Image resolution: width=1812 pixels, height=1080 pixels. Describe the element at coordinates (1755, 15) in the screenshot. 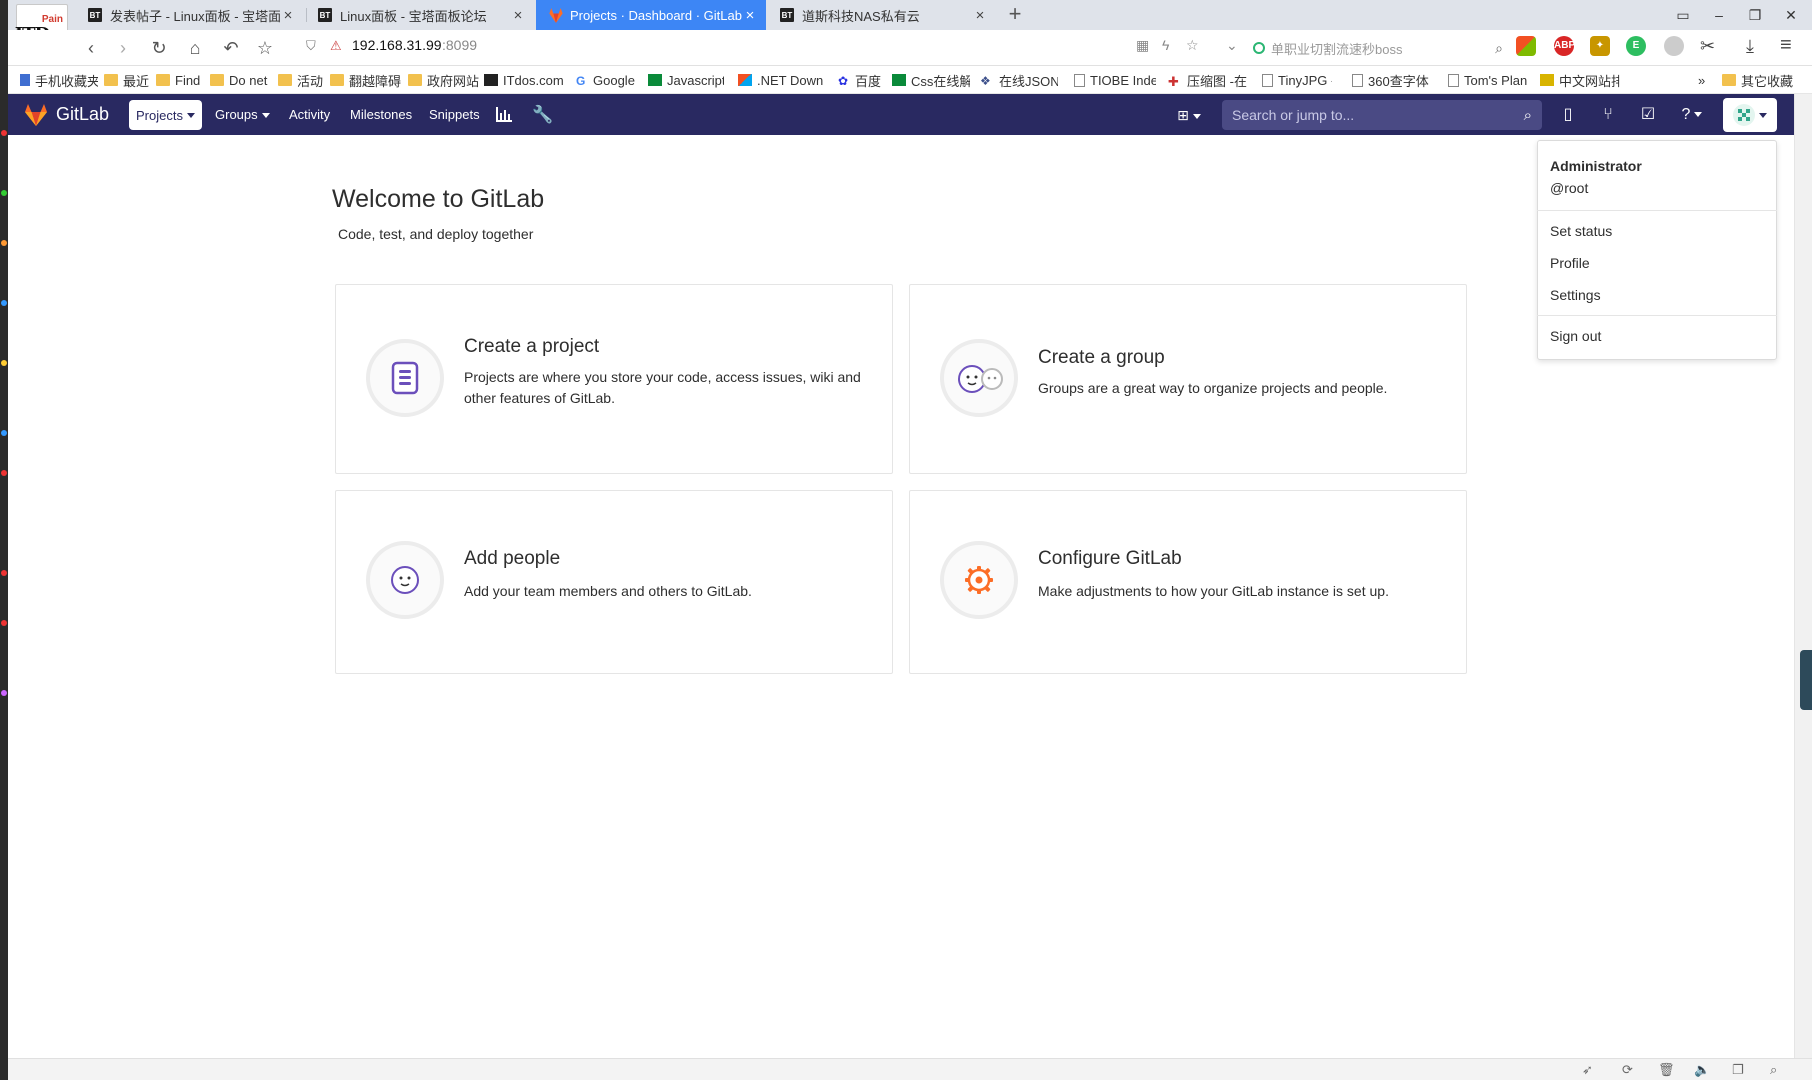

I see `maximize-button: ❐` at that location.